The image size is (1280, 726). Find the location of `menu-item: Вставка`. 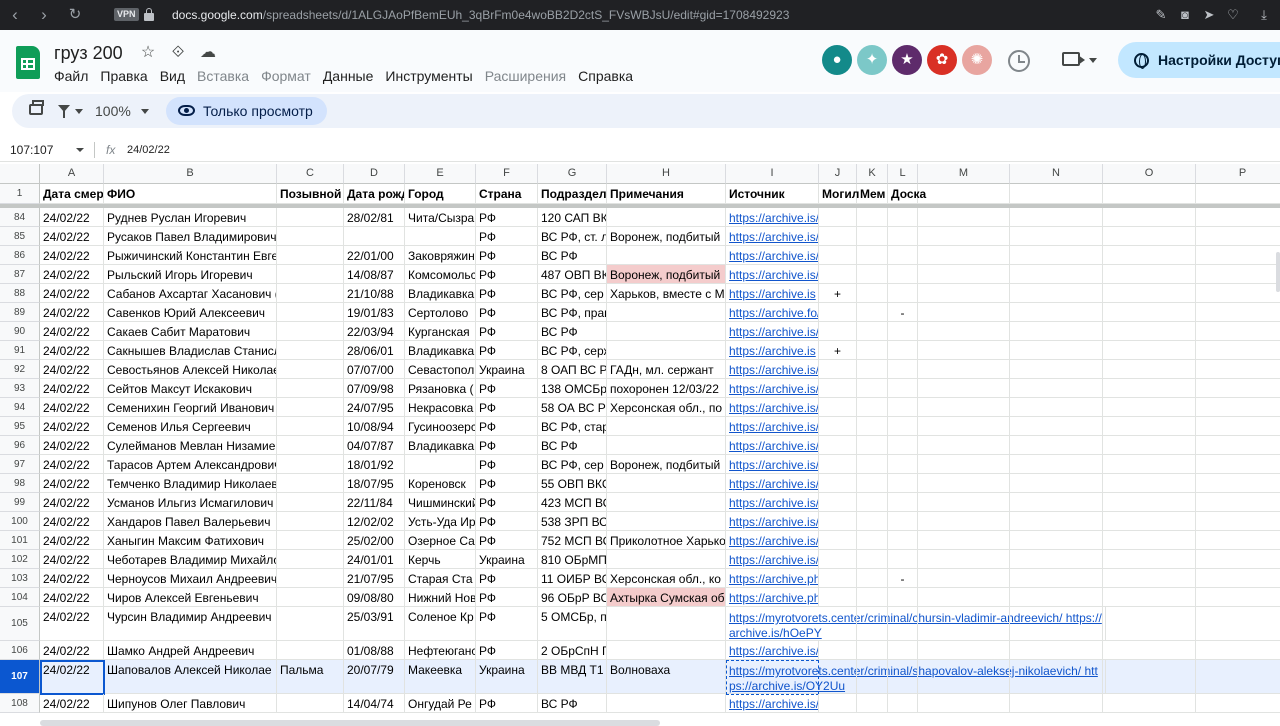

menu-item: Вставка is located at coordinates (223, 76).